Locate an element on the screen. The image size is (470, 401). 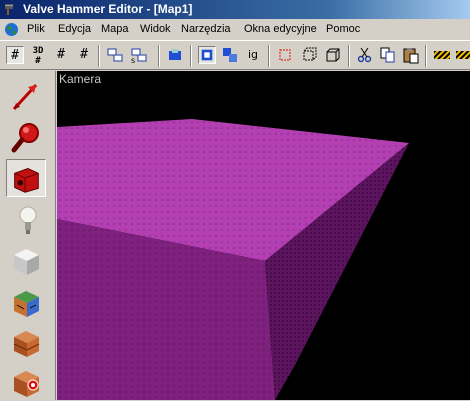
copy-icon is located at coordinates (388, 55).